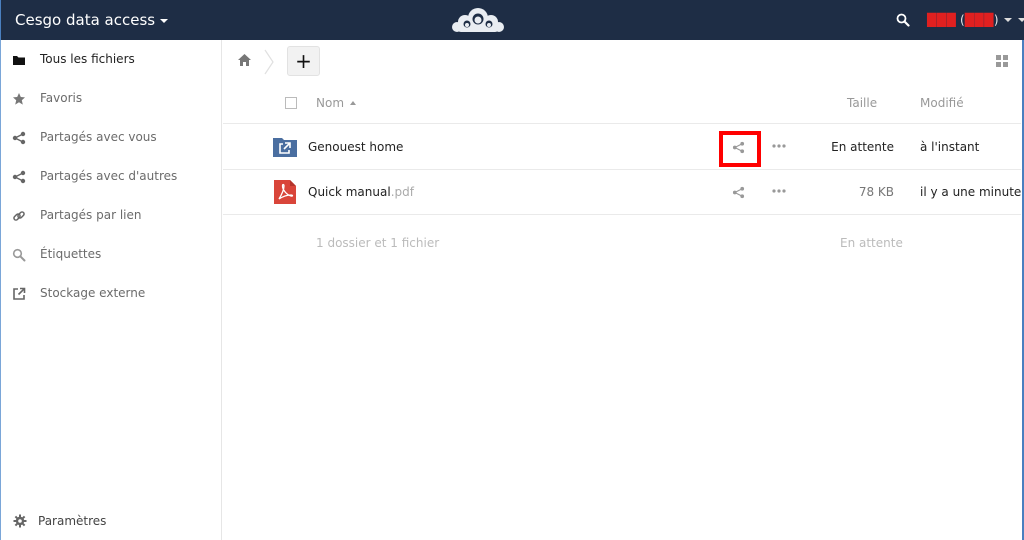  I want to click on sidebar-item-external-storage: Stockage externe, so click(111, 294).